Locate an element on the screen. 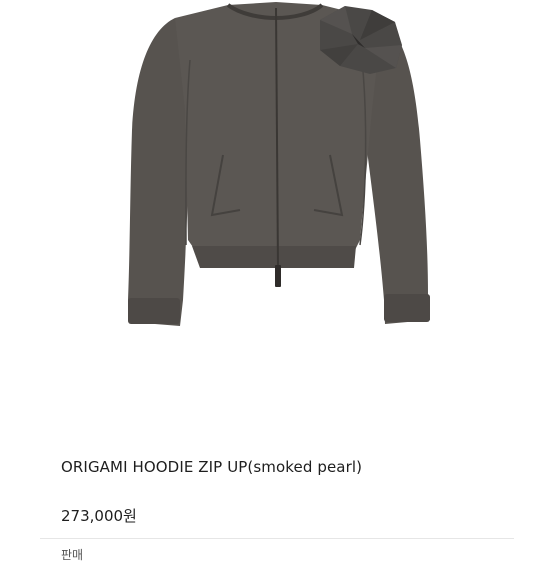 This screenshot has width=554, height=563. product-title: ORIGAMI HOODIE ZIP UP(smoked pearl) is located at coordinates (211, 467).